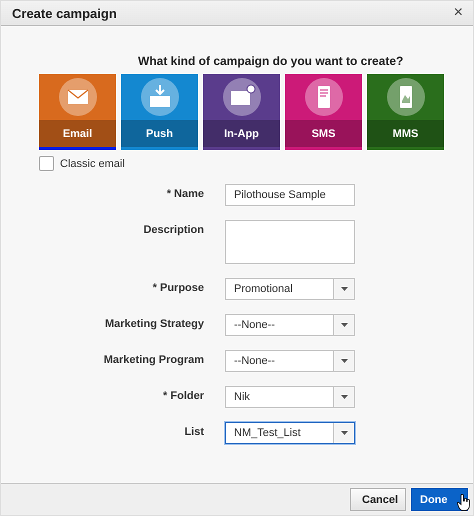 This screenshot has width=474, height=516. What do you see at coordinates (271, 61) in the screenshot?
I see `question-text: What kind of campaign do you want to create?` at bounding box center [271, 61].